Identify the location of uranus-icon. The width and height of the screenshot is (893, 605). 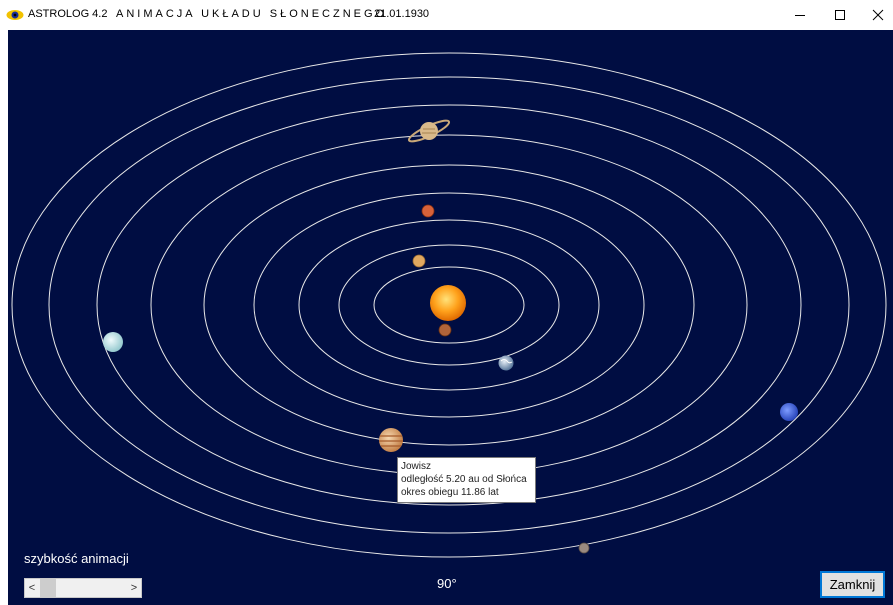
(113, 342).